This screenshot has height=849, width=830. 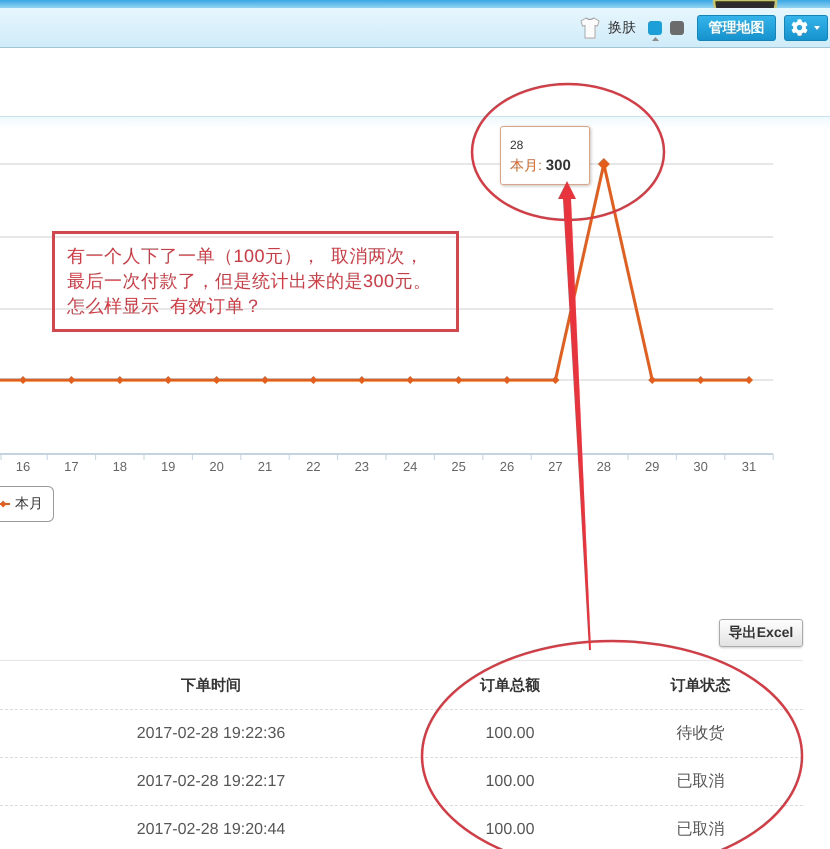 What do you see at coordinates (700, 734) in the screenshot?
I see `table-cell-text: 待收货` at bounding box center [700, 734].